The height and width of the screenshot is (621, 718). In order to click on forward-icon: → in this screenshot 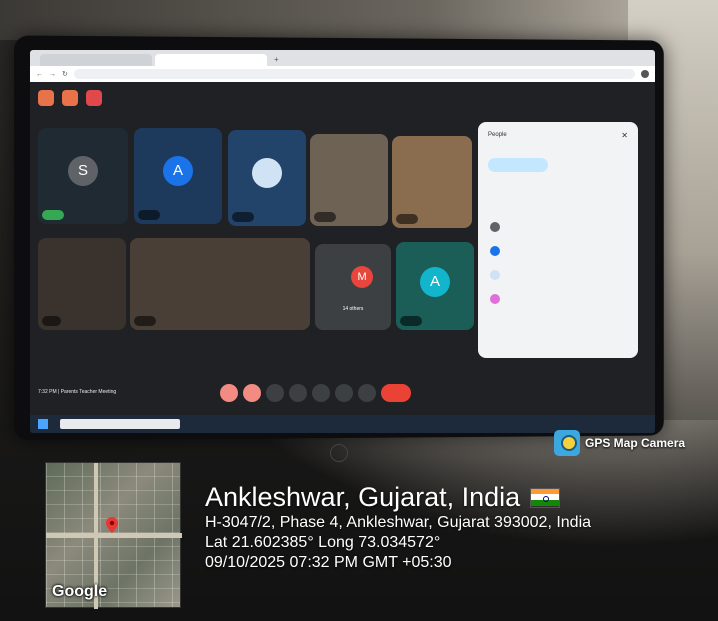, I will do `click(52, 74)`.